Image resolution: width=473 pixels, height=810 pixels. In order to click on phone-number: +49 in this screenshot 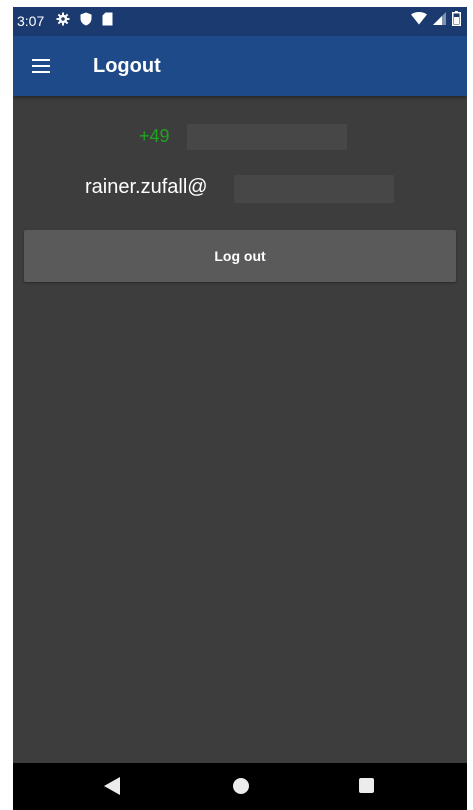, I will do `click(240, 137)`.